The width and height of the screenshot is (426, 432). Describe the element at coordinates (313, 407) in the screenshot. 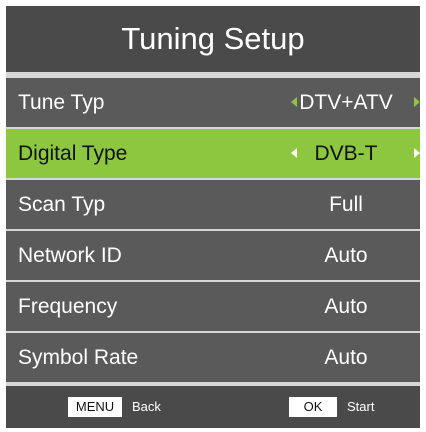

I see `ok-key: OK` at that location.